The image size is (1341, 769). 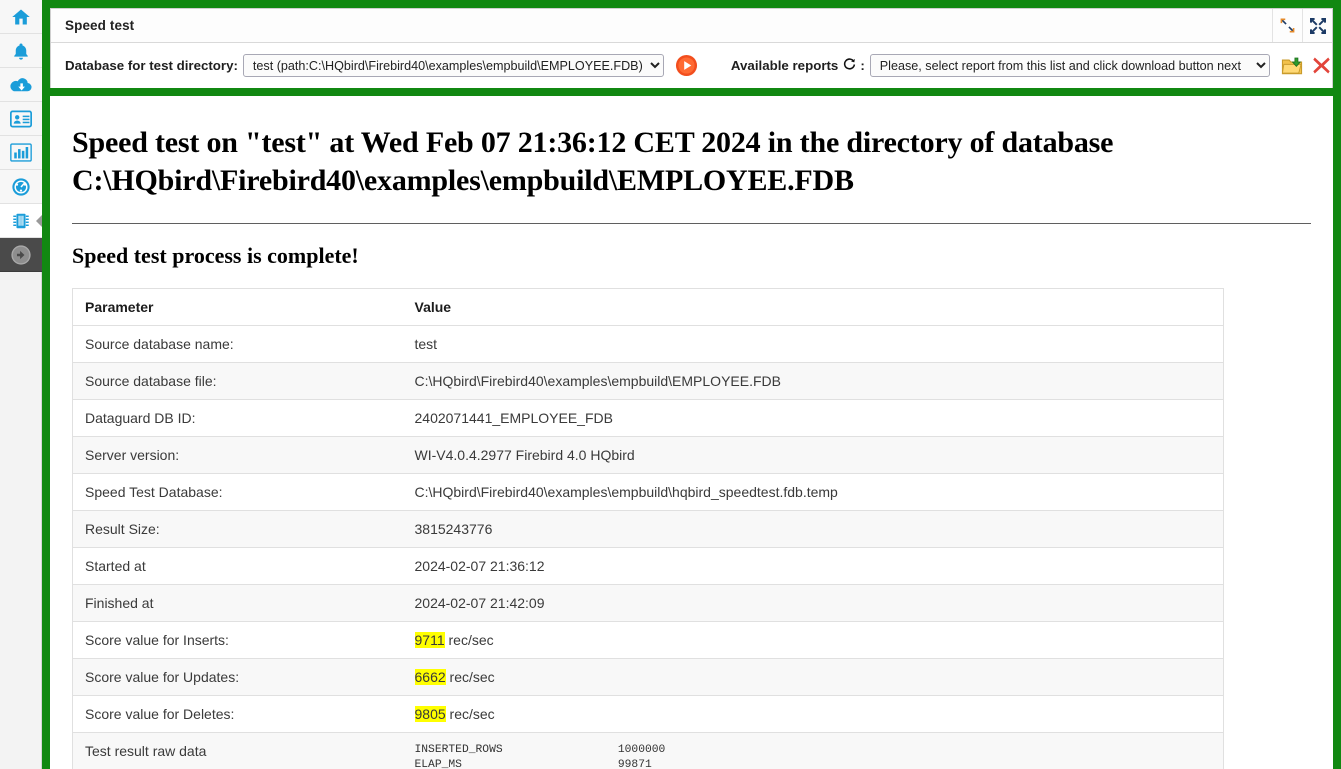 I want to click on cell-value: WI-V4.0.4.2977 Firebird 4.0 HQbird, so click(x=813, y=454).